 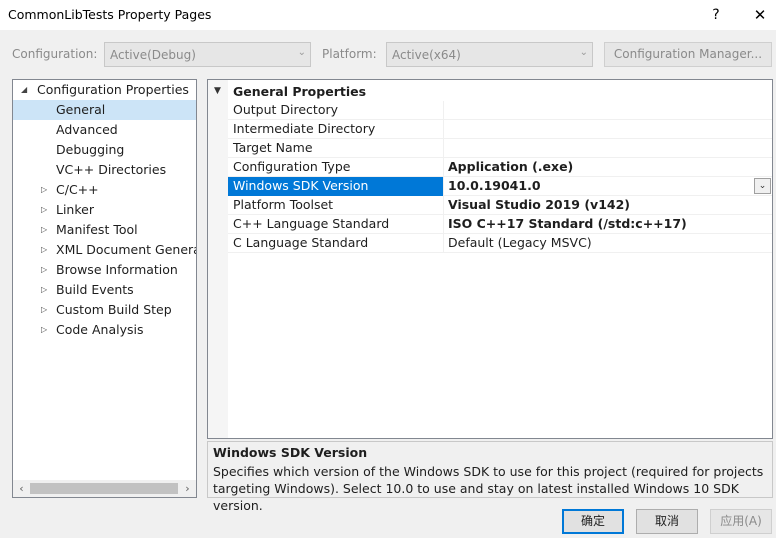 I want to click on tree-item-label: Manifest Tool, so click(x=97, y=229).